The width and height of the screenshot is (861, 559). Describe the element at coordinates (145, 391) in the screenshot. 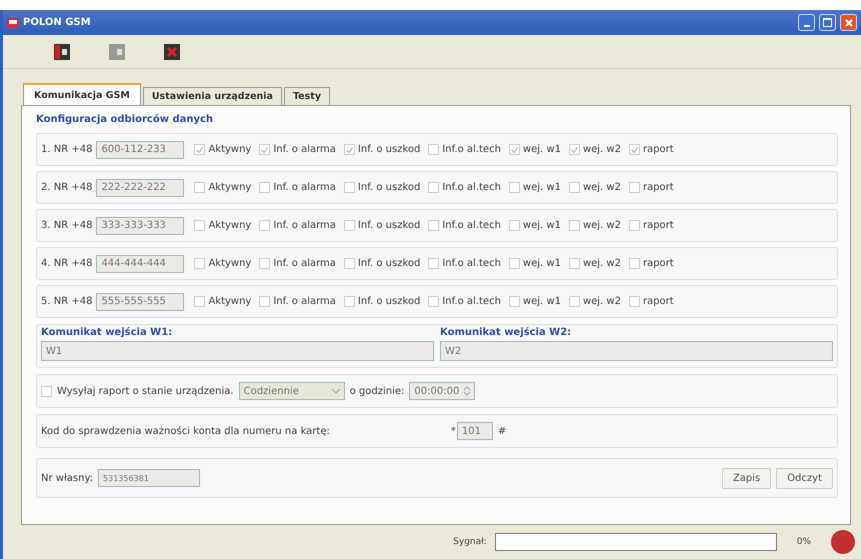

I see `checkbox-label: Wysyłaj raport o stanie urządzenia.` at that location.